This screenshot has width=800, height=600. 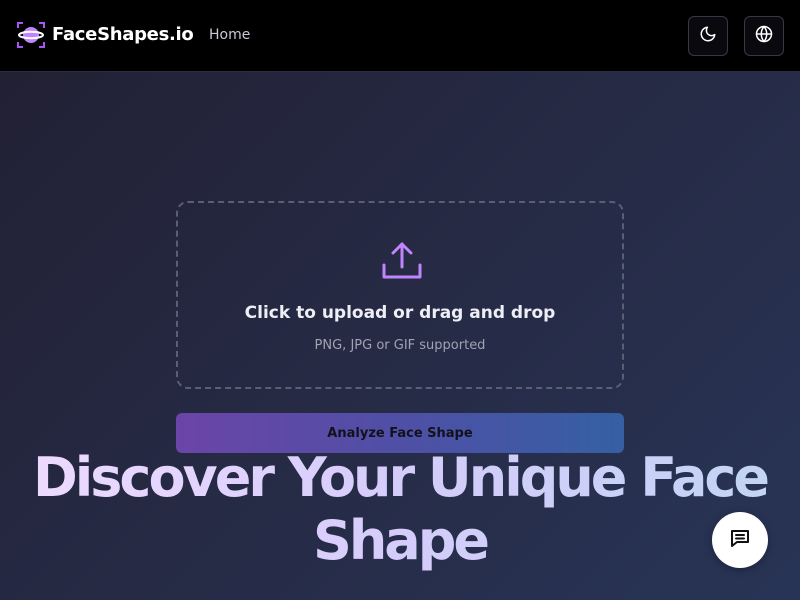 I want to click on language-button, so click(x=764, y=36).